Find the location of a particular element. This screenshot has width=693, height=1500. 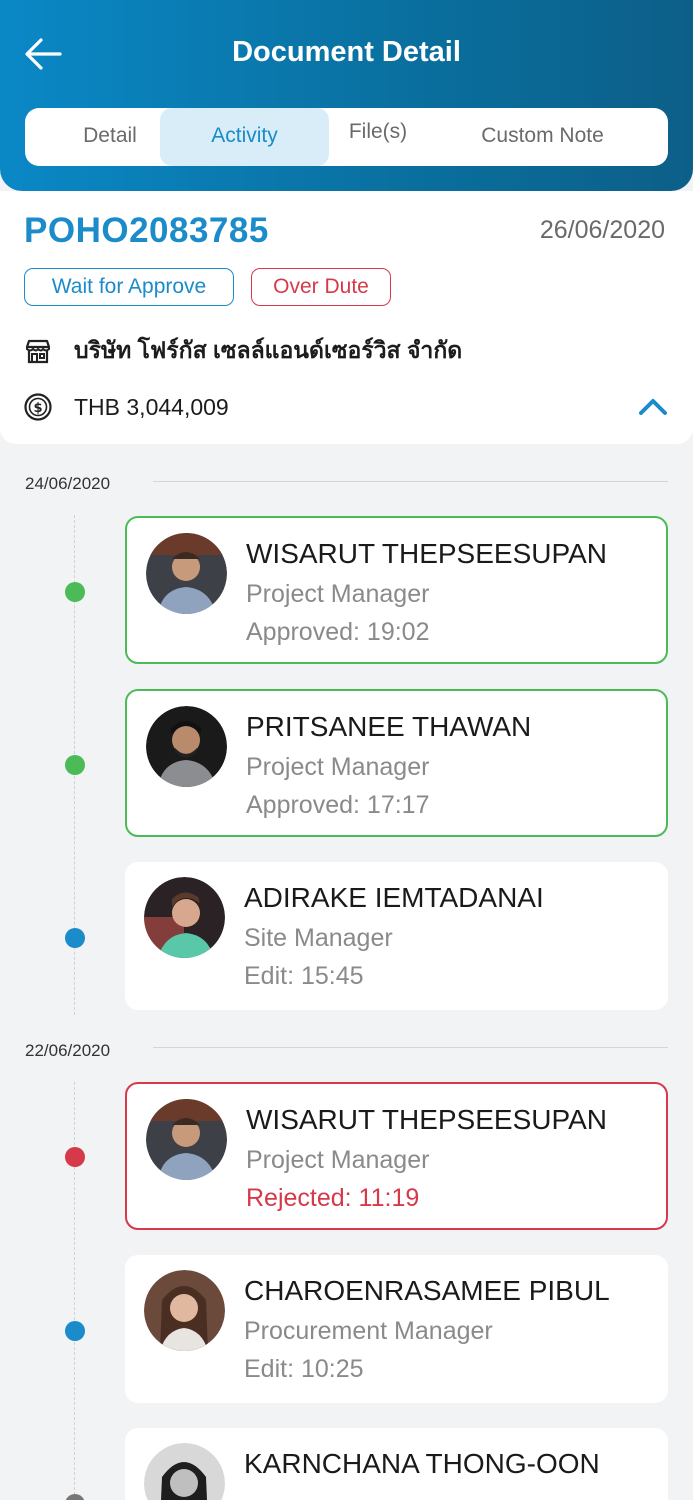

activity-card: KARNCHANA THONG-OON is located at coordinates (396, 1464).